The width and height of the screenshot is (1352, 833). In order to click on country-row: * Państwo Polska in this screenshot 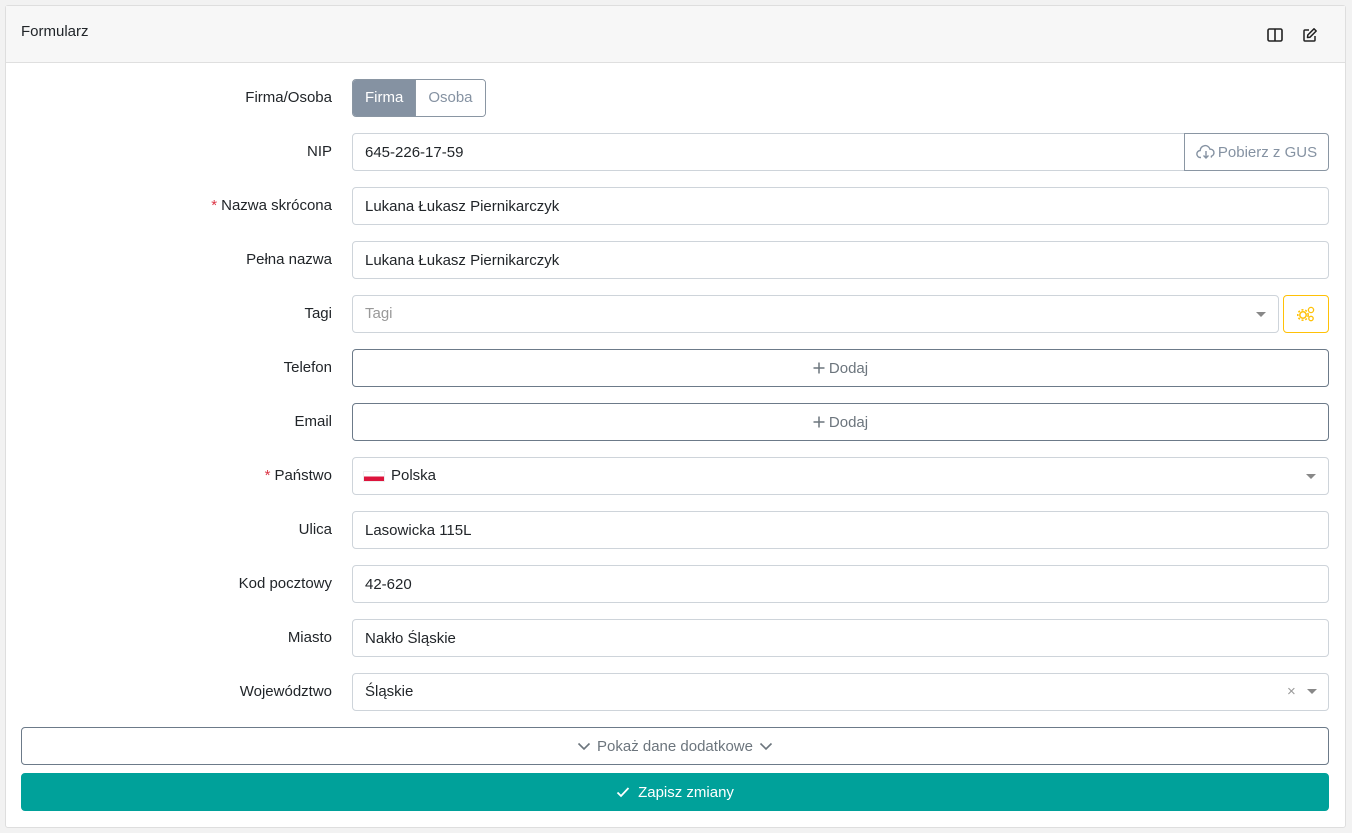, I will do `click(676, 476)`.